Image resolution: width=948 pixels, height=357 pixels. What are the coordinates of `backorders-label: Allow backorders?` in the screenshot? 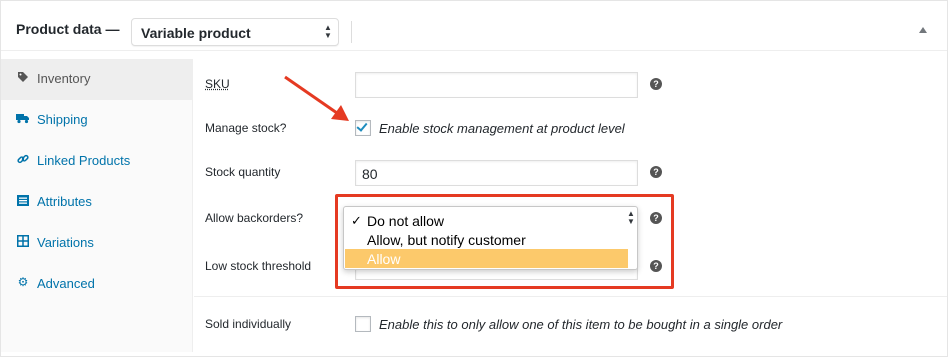 It's located at (254, 218).